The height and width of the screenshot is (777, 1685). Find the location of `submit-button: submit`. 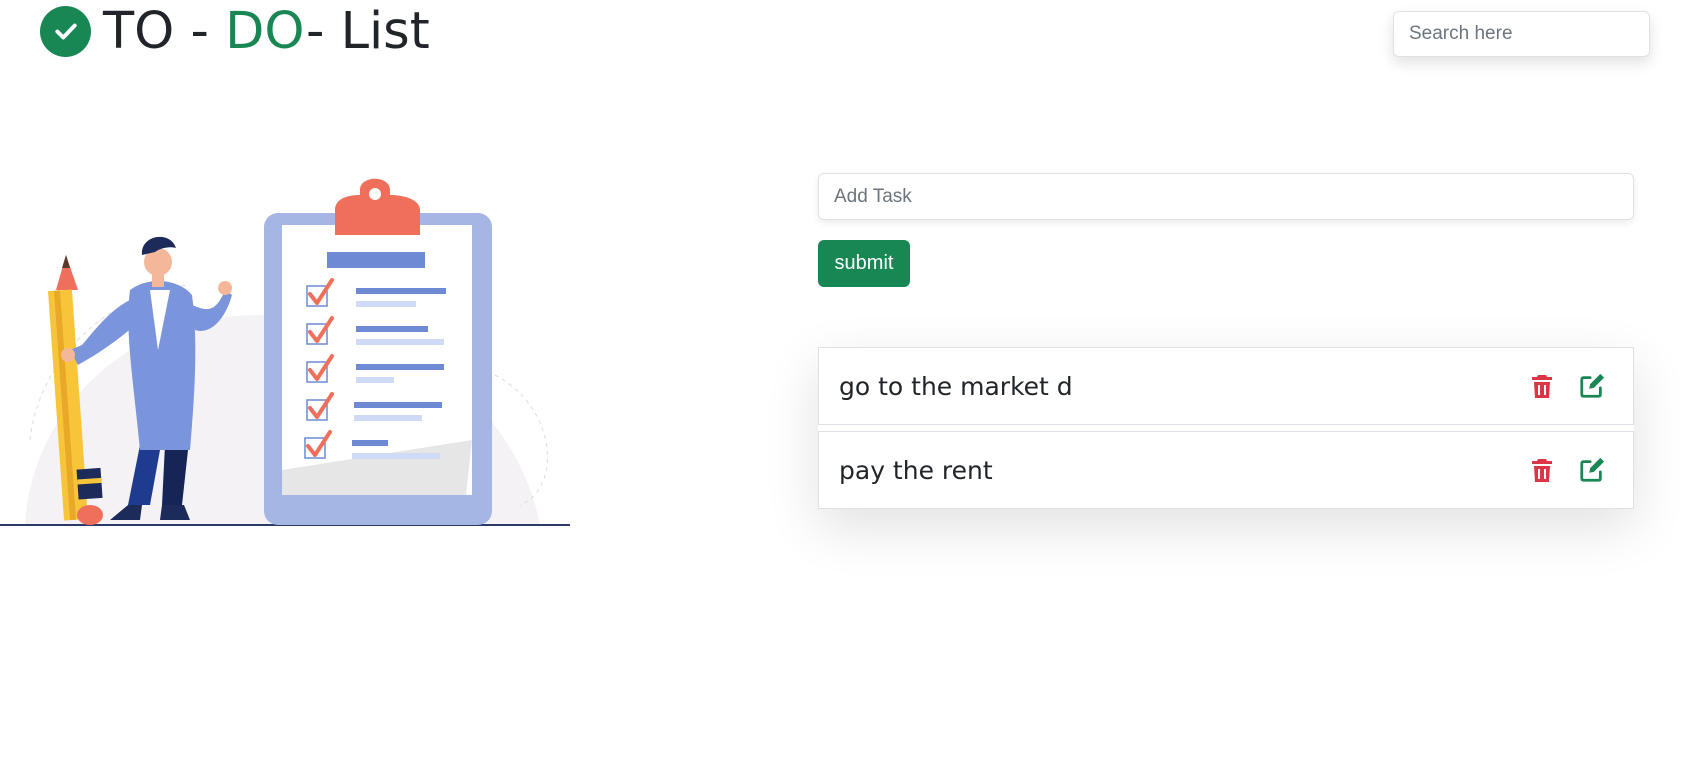

submit-button: submit is located at coordinates (864, 263).